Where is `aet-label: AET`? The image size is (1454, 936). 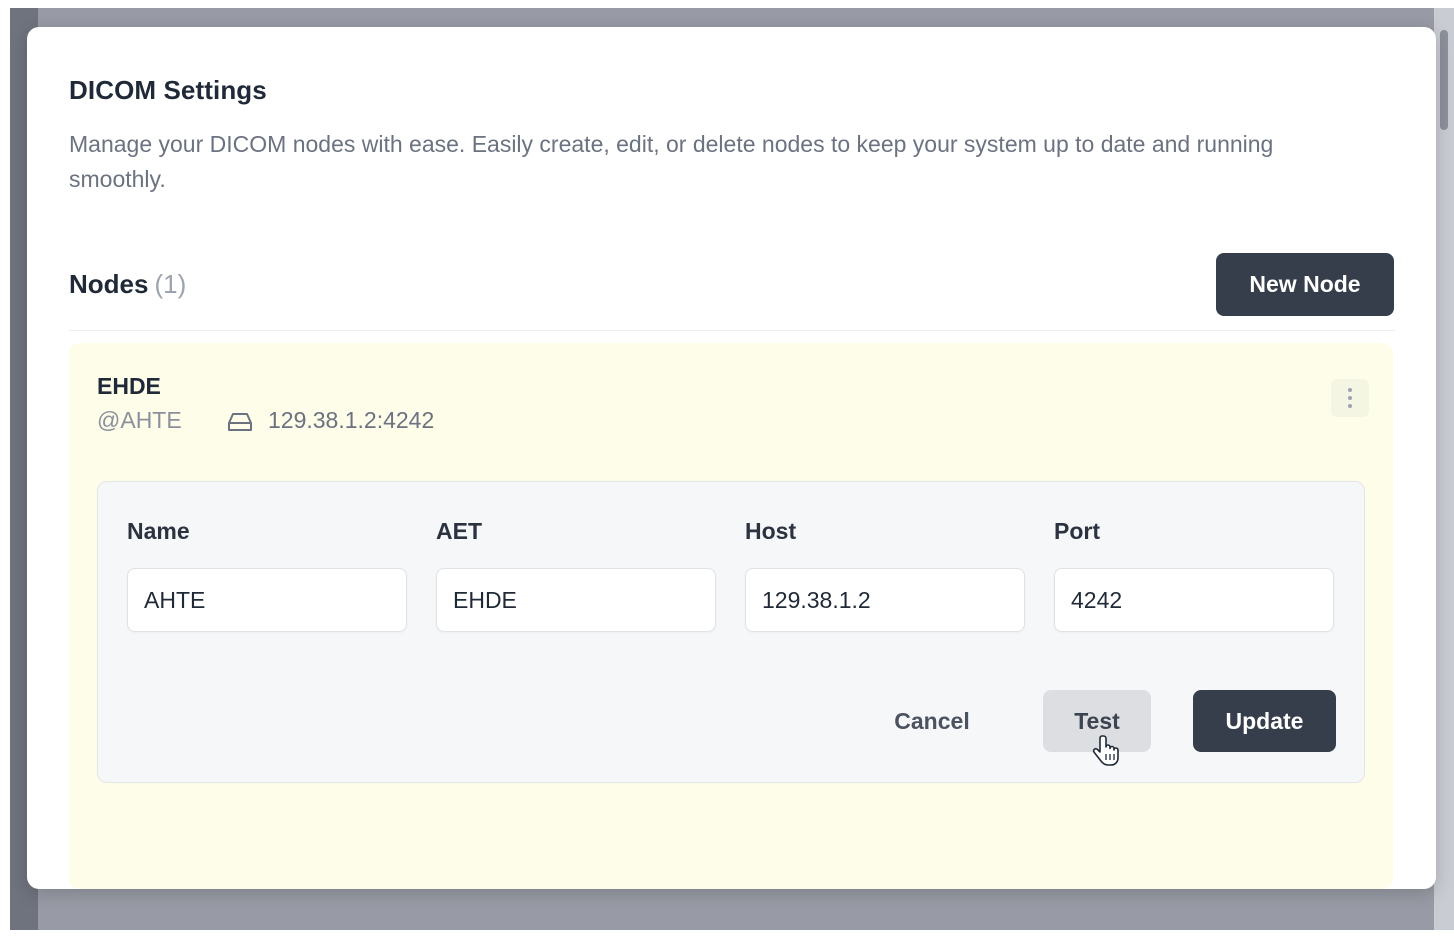 aet-label: AET is located at coordinates (459, 531).